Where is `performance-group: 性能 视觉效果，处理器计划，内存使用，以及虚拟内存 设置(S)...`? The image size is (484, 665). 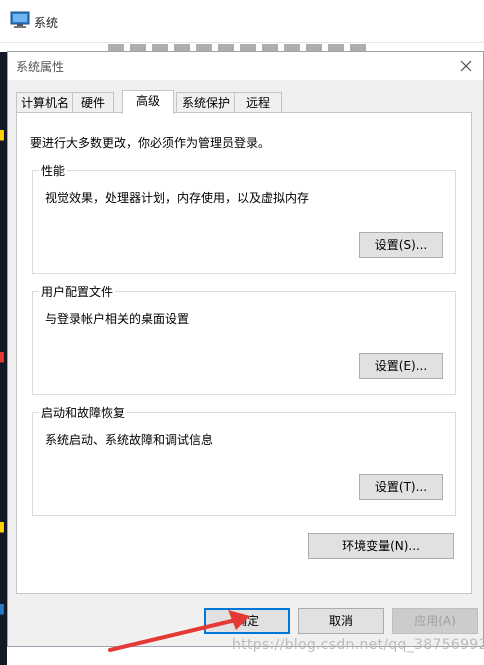
performance-group: 性能 视觉效果，处理器计划，内存使用，以及虚拟内存 设置(S)... is located at coordinates (244, 218).